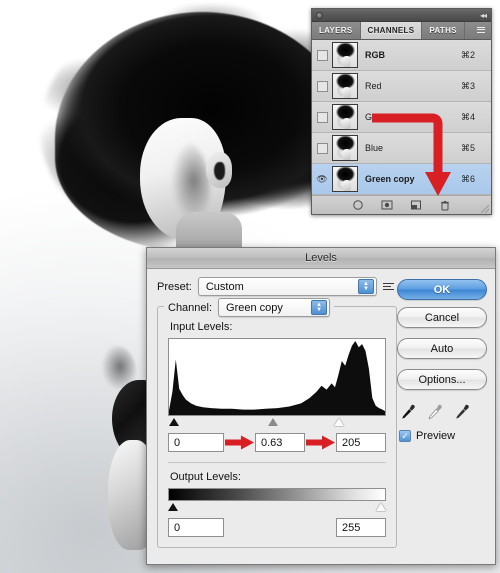 Image resolution: width=500 pixels, height=573 pixels. I want to click on delete-channel-icon, so click(445, 205).